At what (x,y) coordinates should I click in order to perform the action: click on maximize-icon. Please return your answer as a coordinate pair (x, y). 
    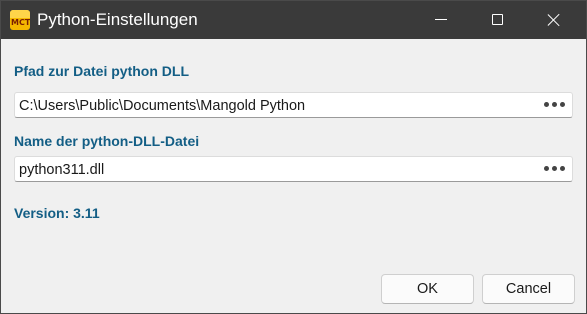
    Looking at the image, I should click on (497, 19).